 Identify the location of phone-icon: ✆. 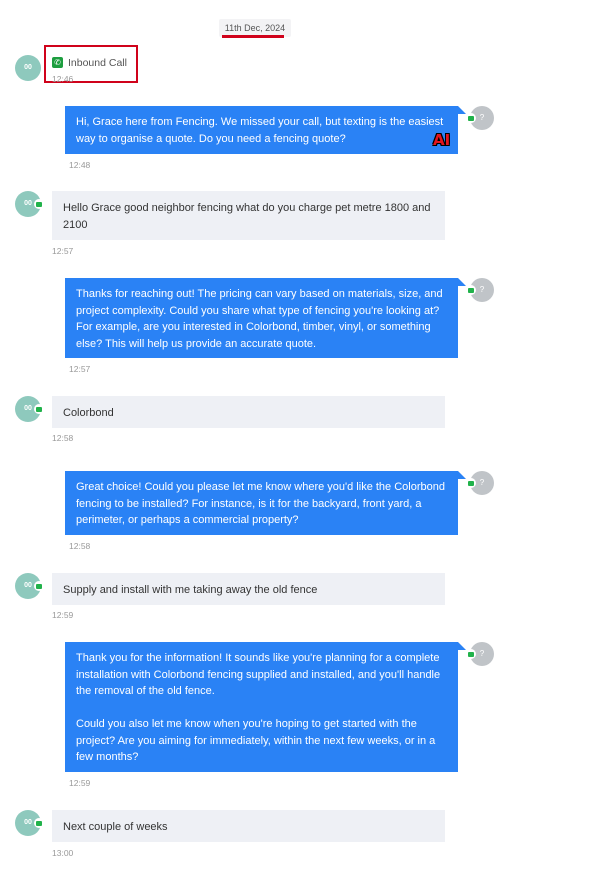
(57, 62).